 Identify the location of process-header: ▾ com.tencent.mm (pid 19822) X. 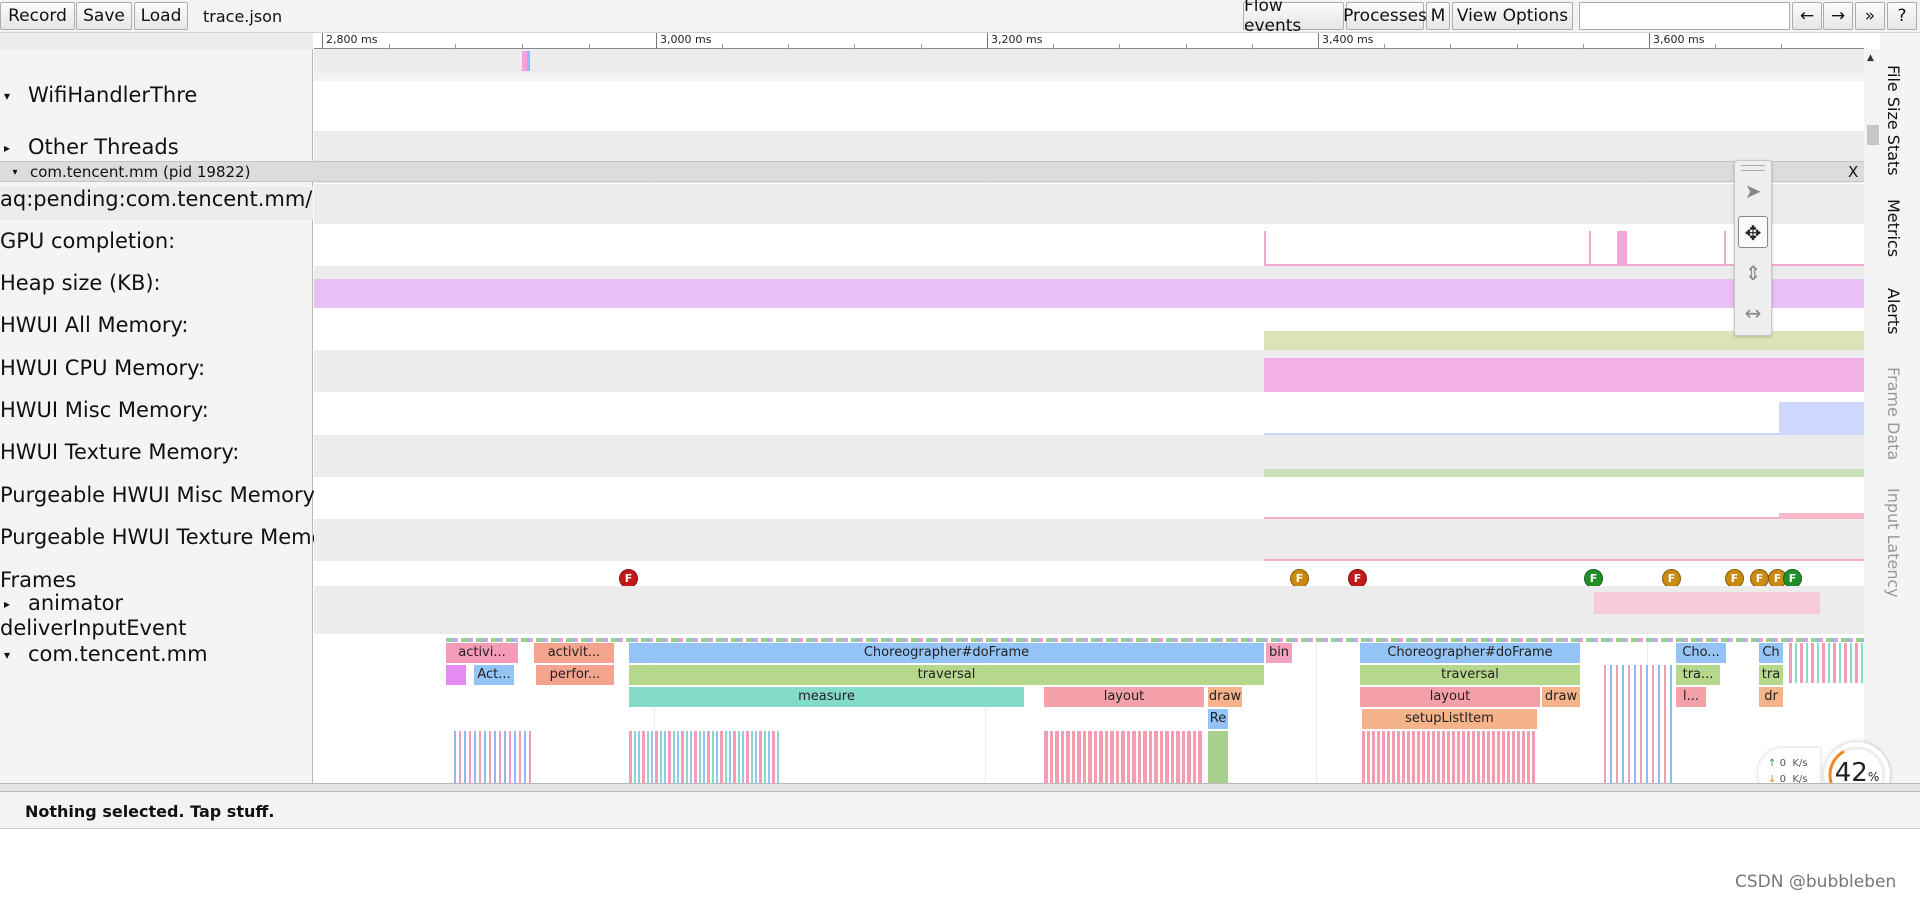
(932, 171).